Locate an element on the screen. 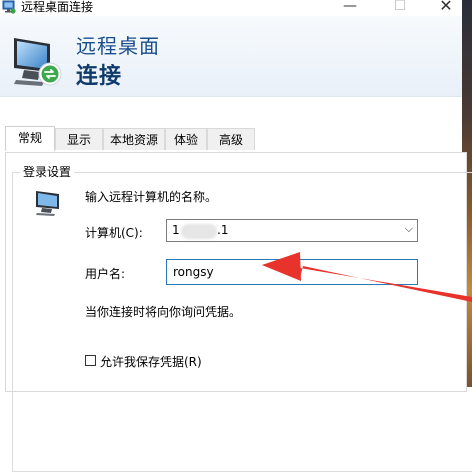 The image size is (472, 472). tab-local-resources: 本地资源 is located at coordinates (134, 139).